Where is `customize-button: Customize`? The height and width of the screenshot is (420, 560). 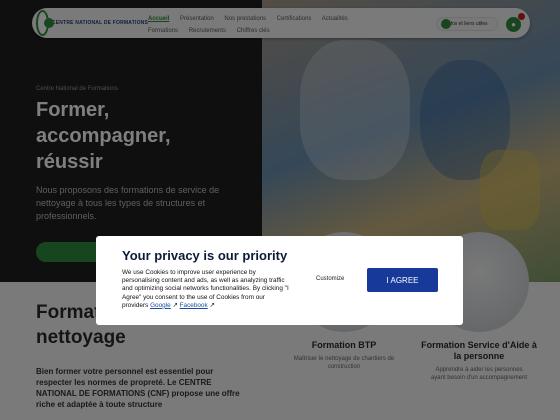
customize-button: Customize is located at coordinates (330, 279).